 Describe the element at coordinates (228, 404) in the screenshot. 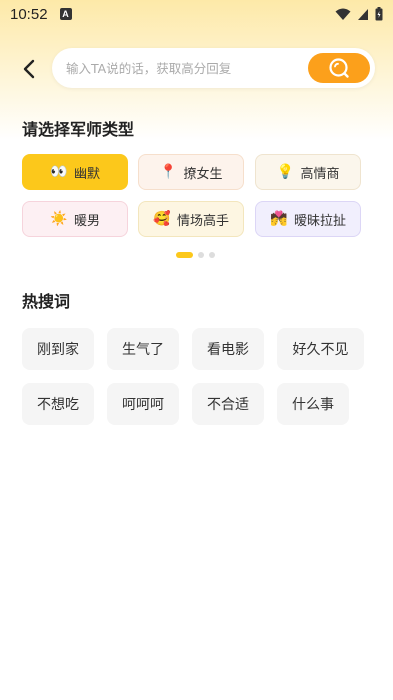

I see `hot-tag: 不合适` at that location.